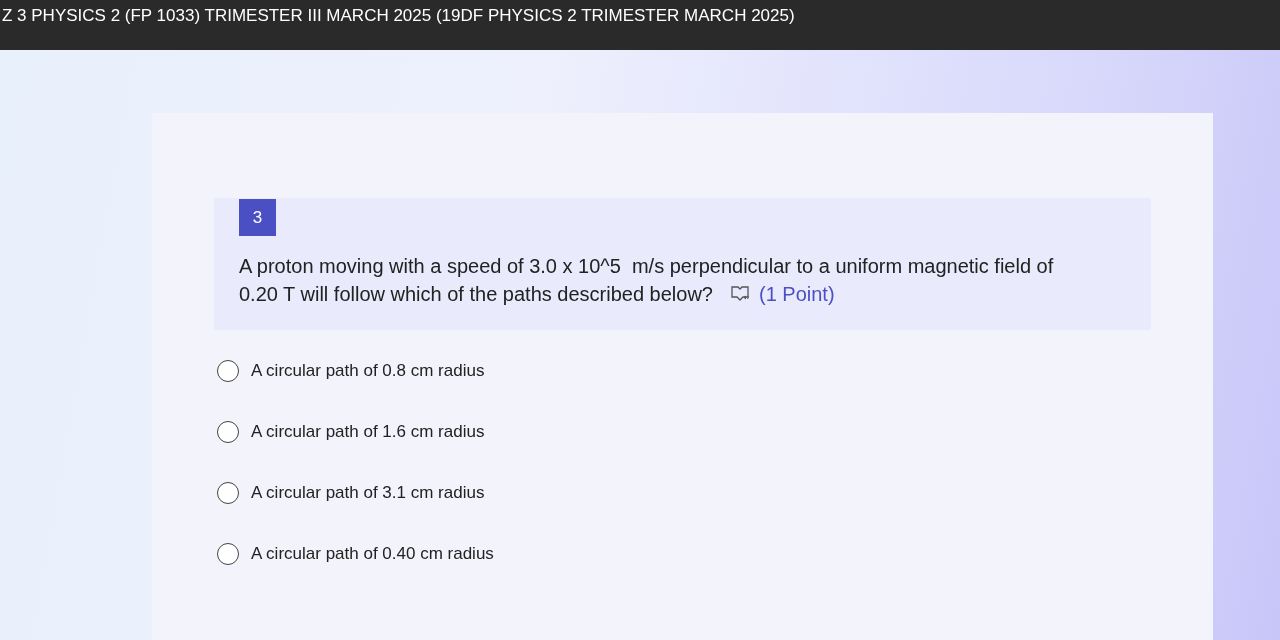 This screenshot has height=640, width=1280. Describe the element at coordinates (476, 294) in the screenshot. I see `question-text: 0.20 T will follow which of the paths described below?` at that location.